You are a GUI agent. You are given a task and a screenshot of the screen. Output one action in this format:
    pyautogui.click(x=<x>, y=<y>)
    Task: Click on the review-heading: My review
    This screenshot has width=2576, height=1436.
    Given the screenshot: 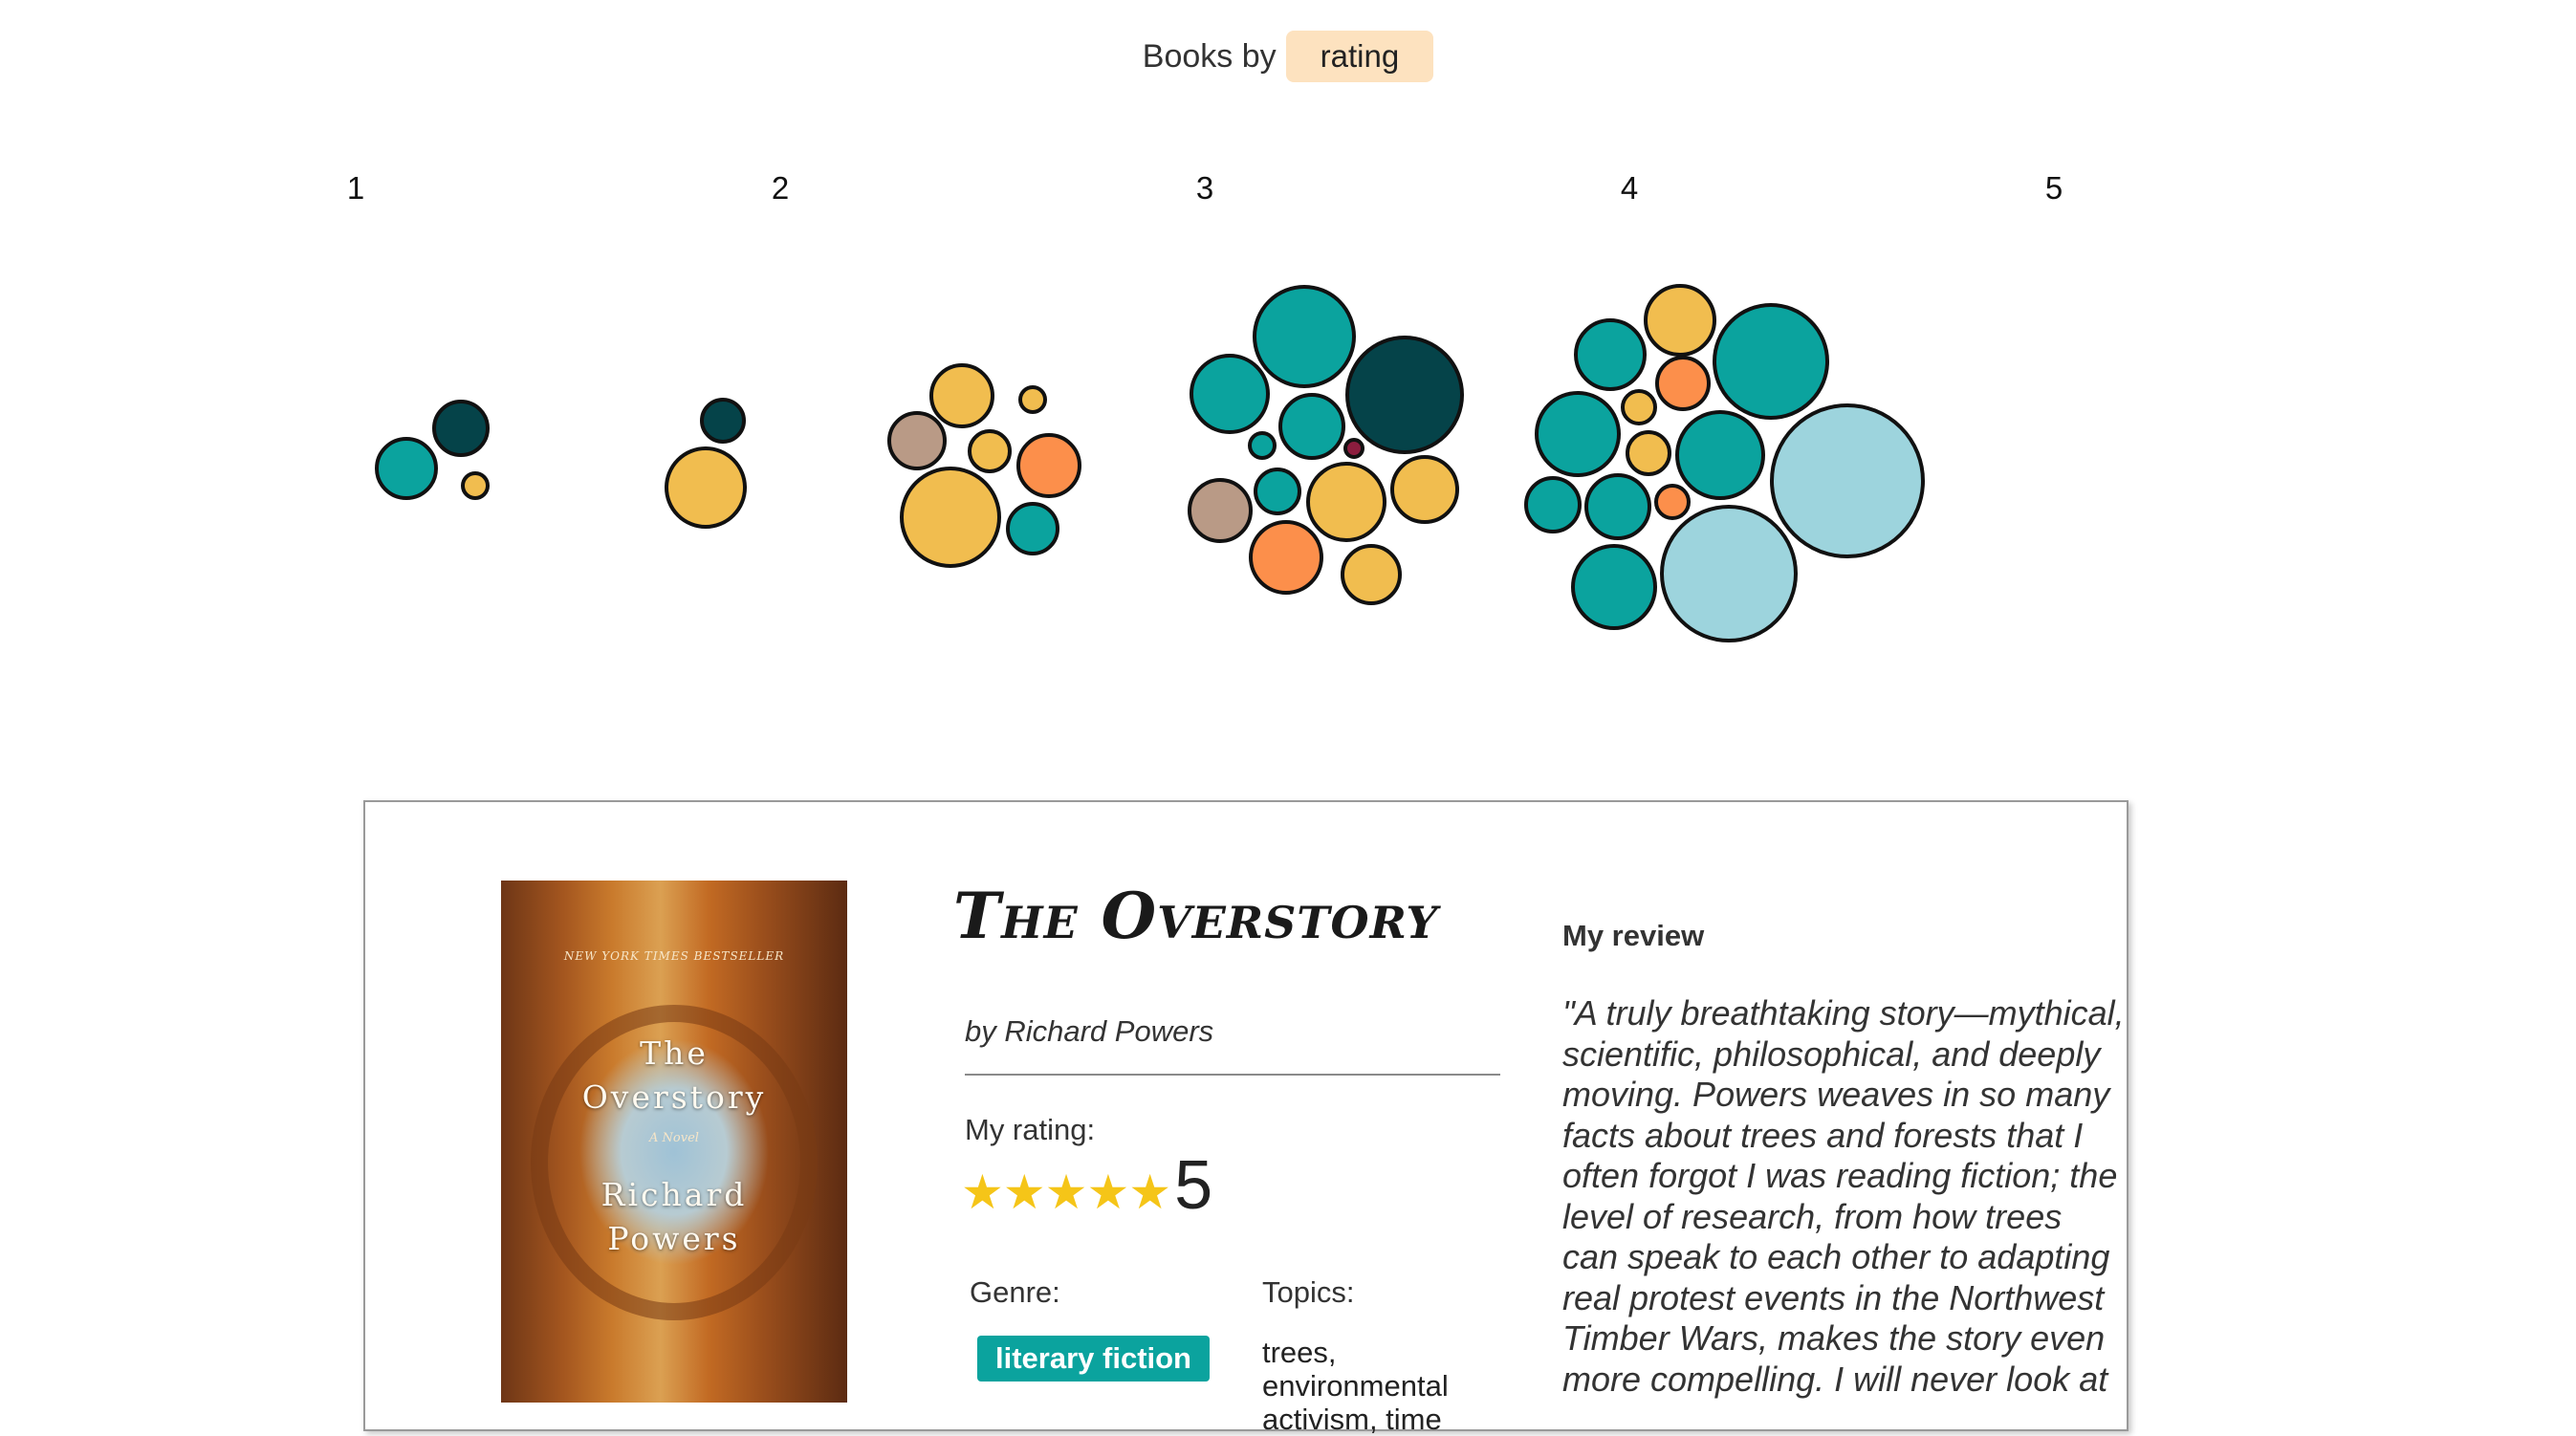 What is the action you would take?
    pyautogui.click(x=1633, y=935)
    